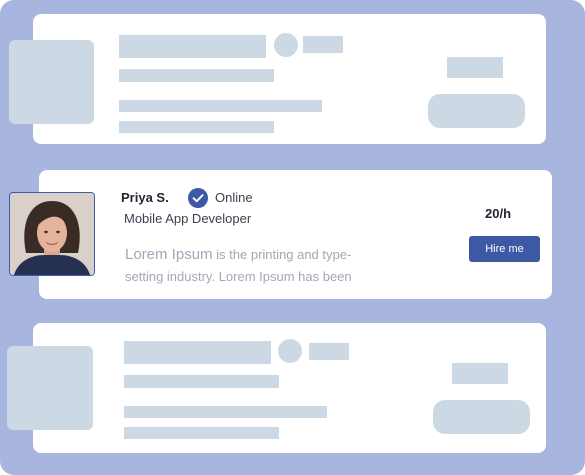  What do you see at coordinates (169, 254) in the screenshot?
I see `description-lead: Lorem Ipsum` at bounding box center [169, 254].